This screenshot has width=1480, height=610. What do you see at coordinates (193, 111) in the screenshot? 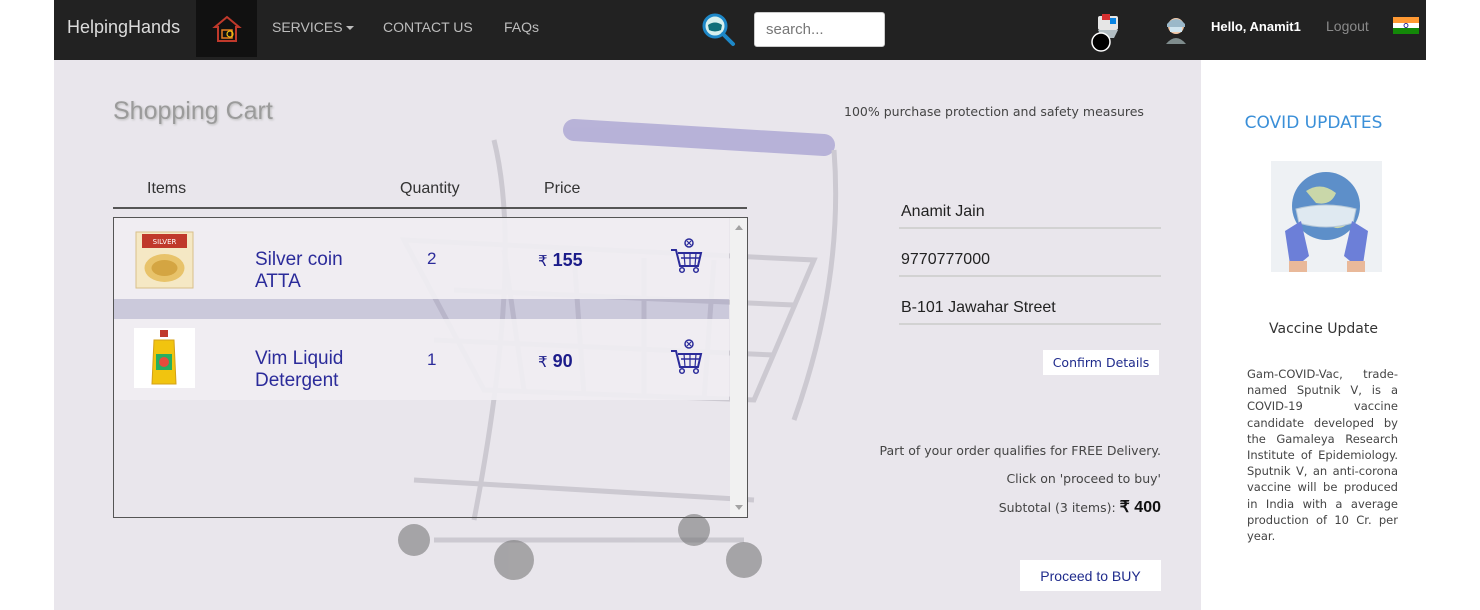
I see `page-title: Shopping Cart` at bounding box center [193, 111].